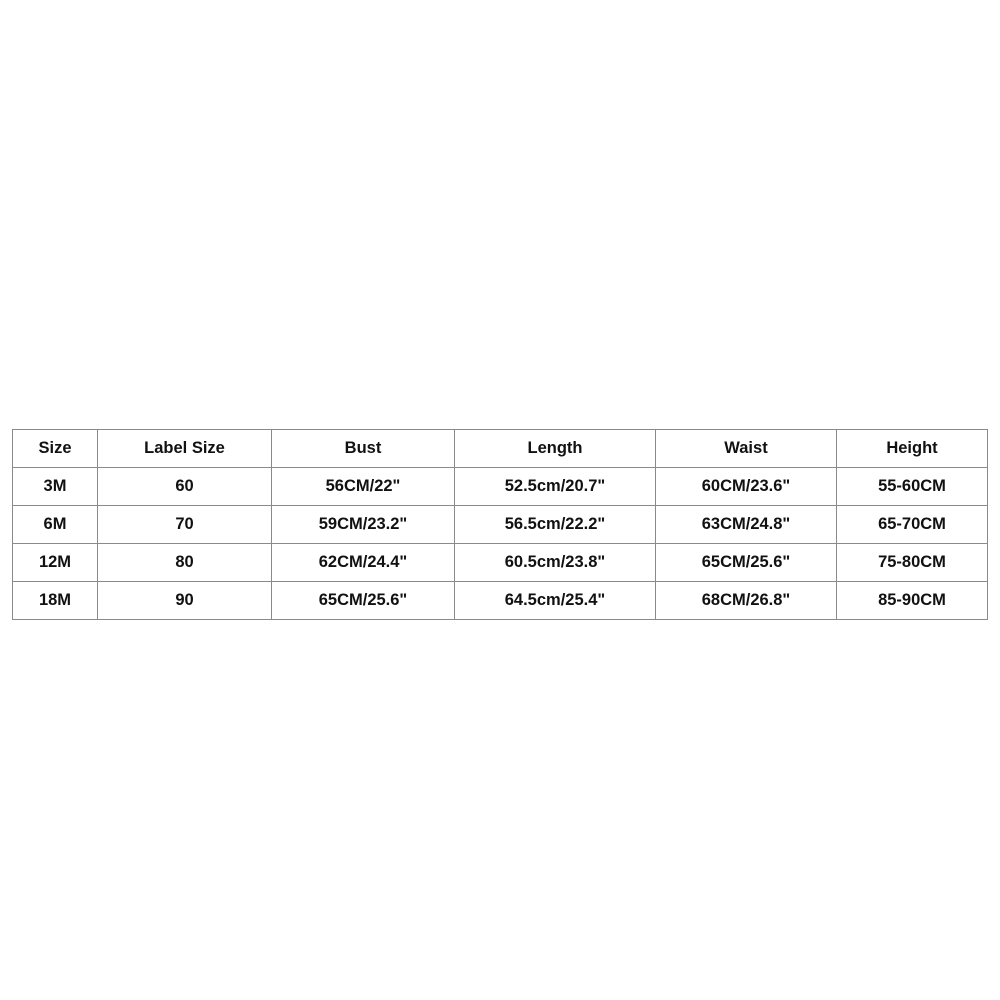 The image size is (1000, 1000). I want to click on cell-length: 60.5cm/23.8", so click(555, 562).